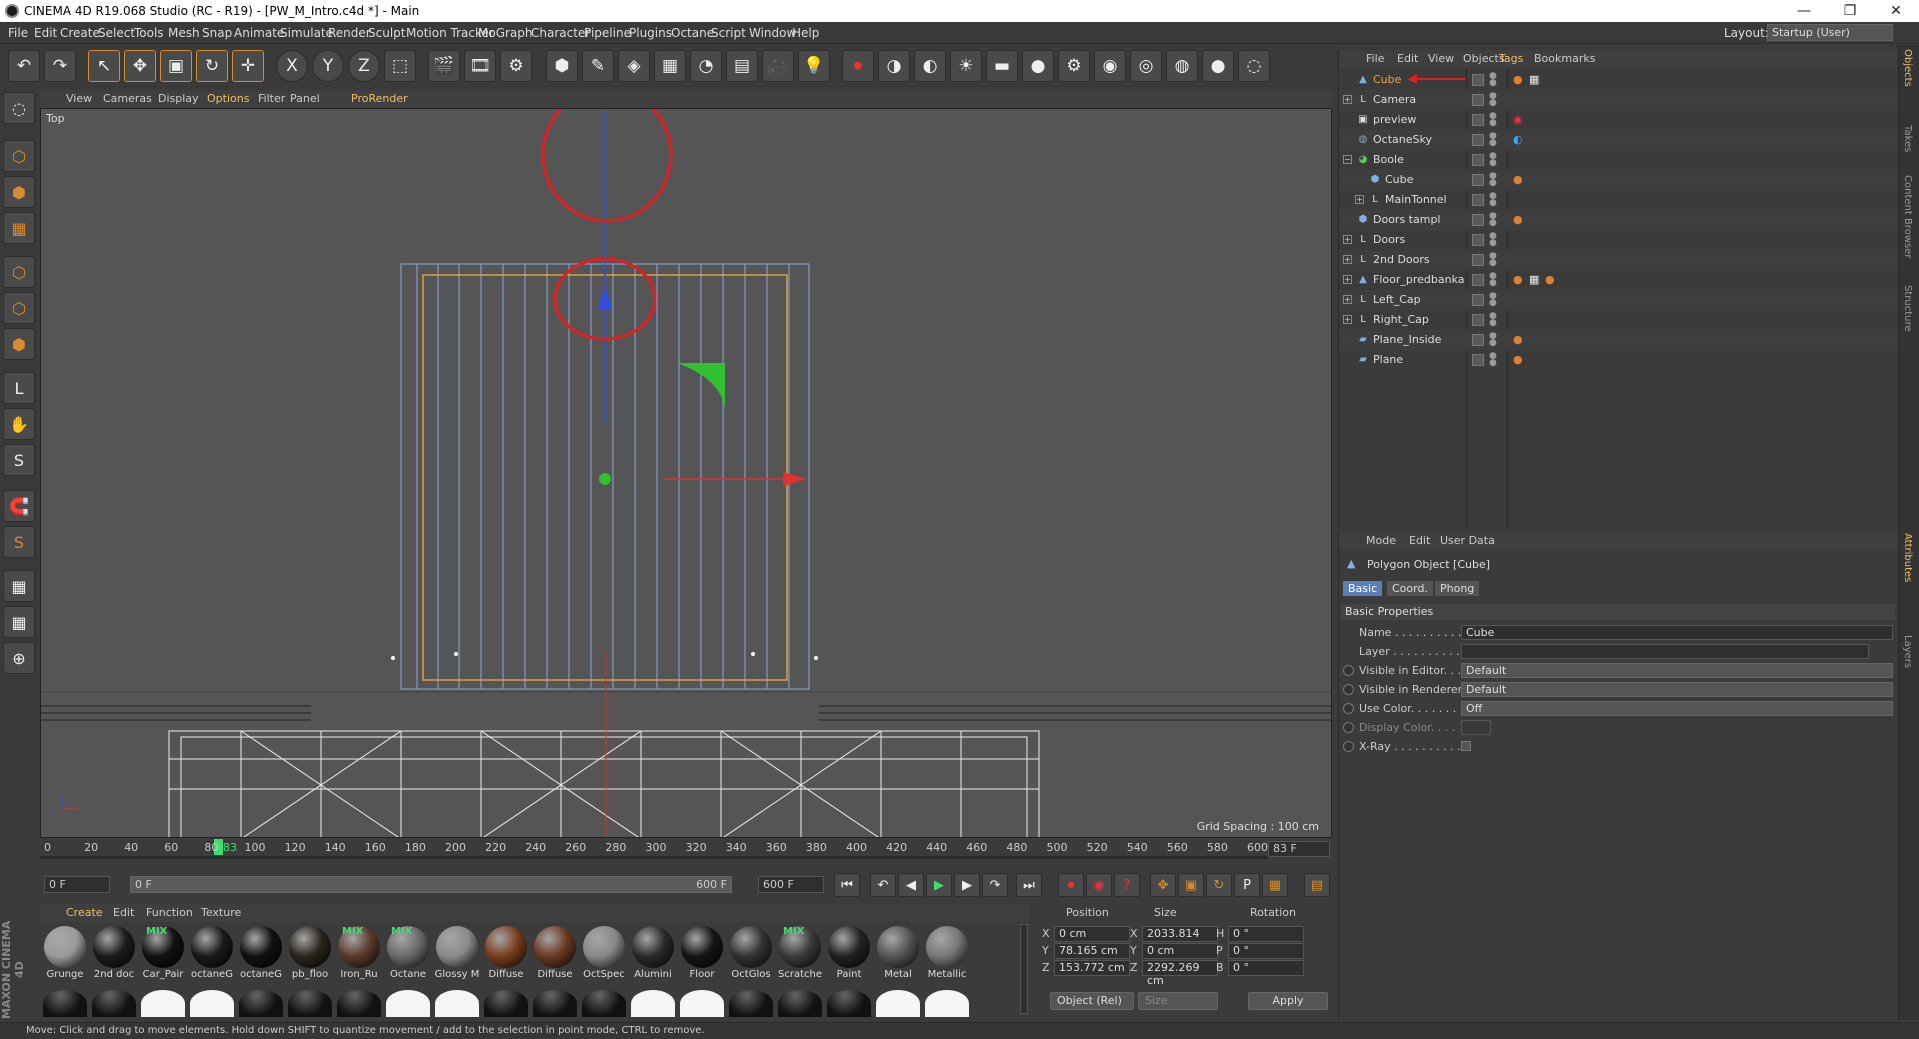 The width and height of the screenshot is (1919, 1039). I want to click on material-swatch: OctGlos, so click(751, 953).